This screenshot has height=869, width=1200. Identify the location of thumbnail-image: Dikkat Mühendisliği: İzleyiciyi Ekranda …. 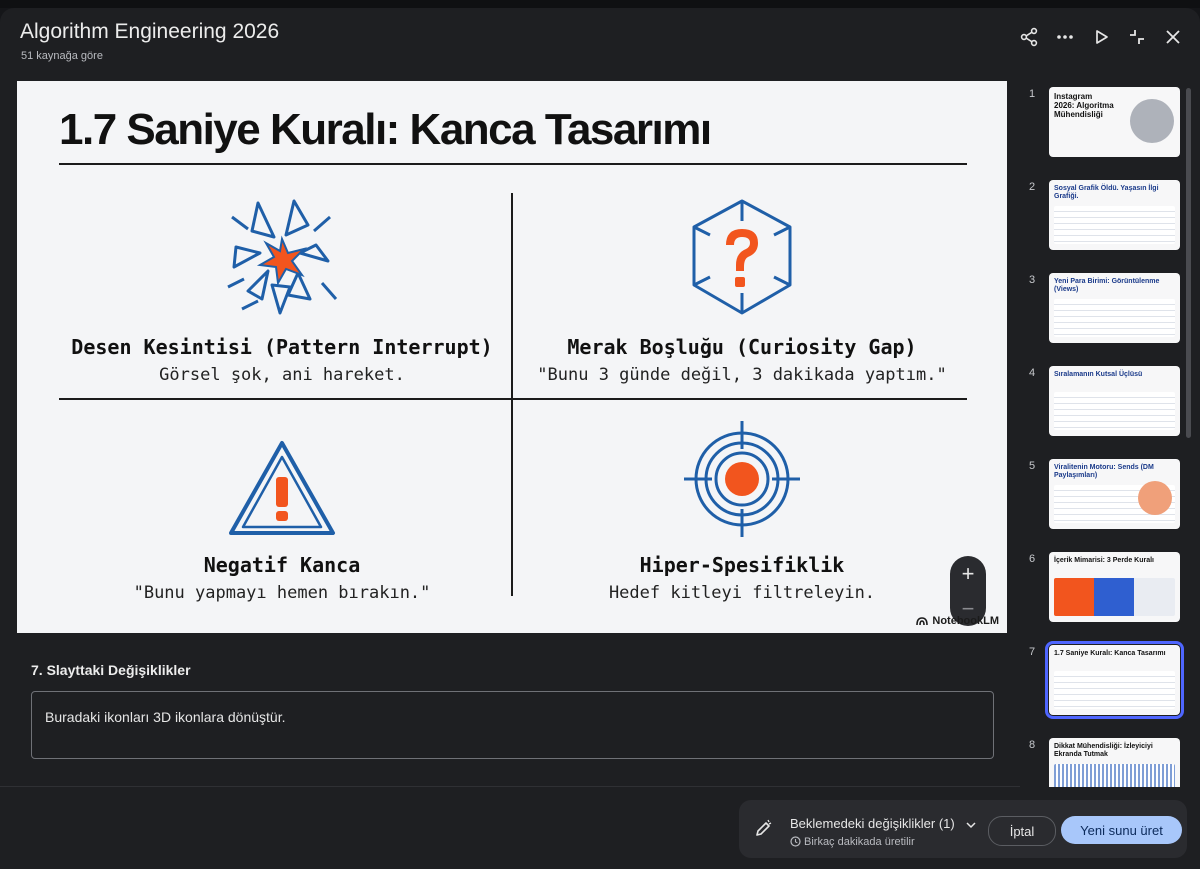
(1114, 762).